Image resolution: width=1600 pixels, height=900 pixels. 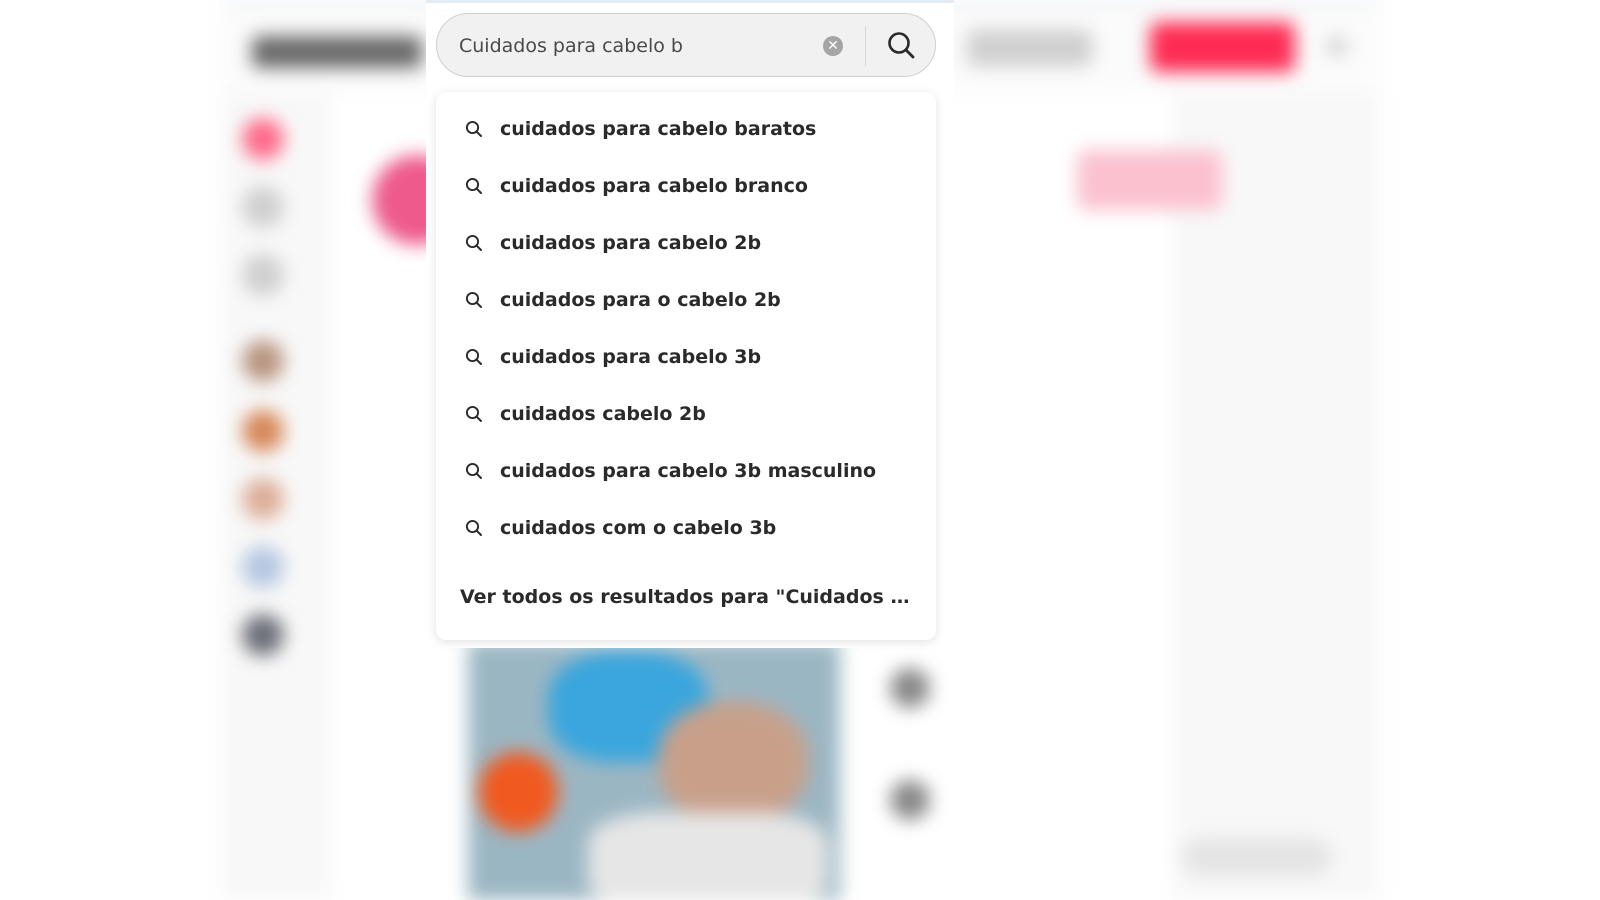 I want to click on suggestion-label: cuidados para o cabelo 2b, so click(x=640, y=300).